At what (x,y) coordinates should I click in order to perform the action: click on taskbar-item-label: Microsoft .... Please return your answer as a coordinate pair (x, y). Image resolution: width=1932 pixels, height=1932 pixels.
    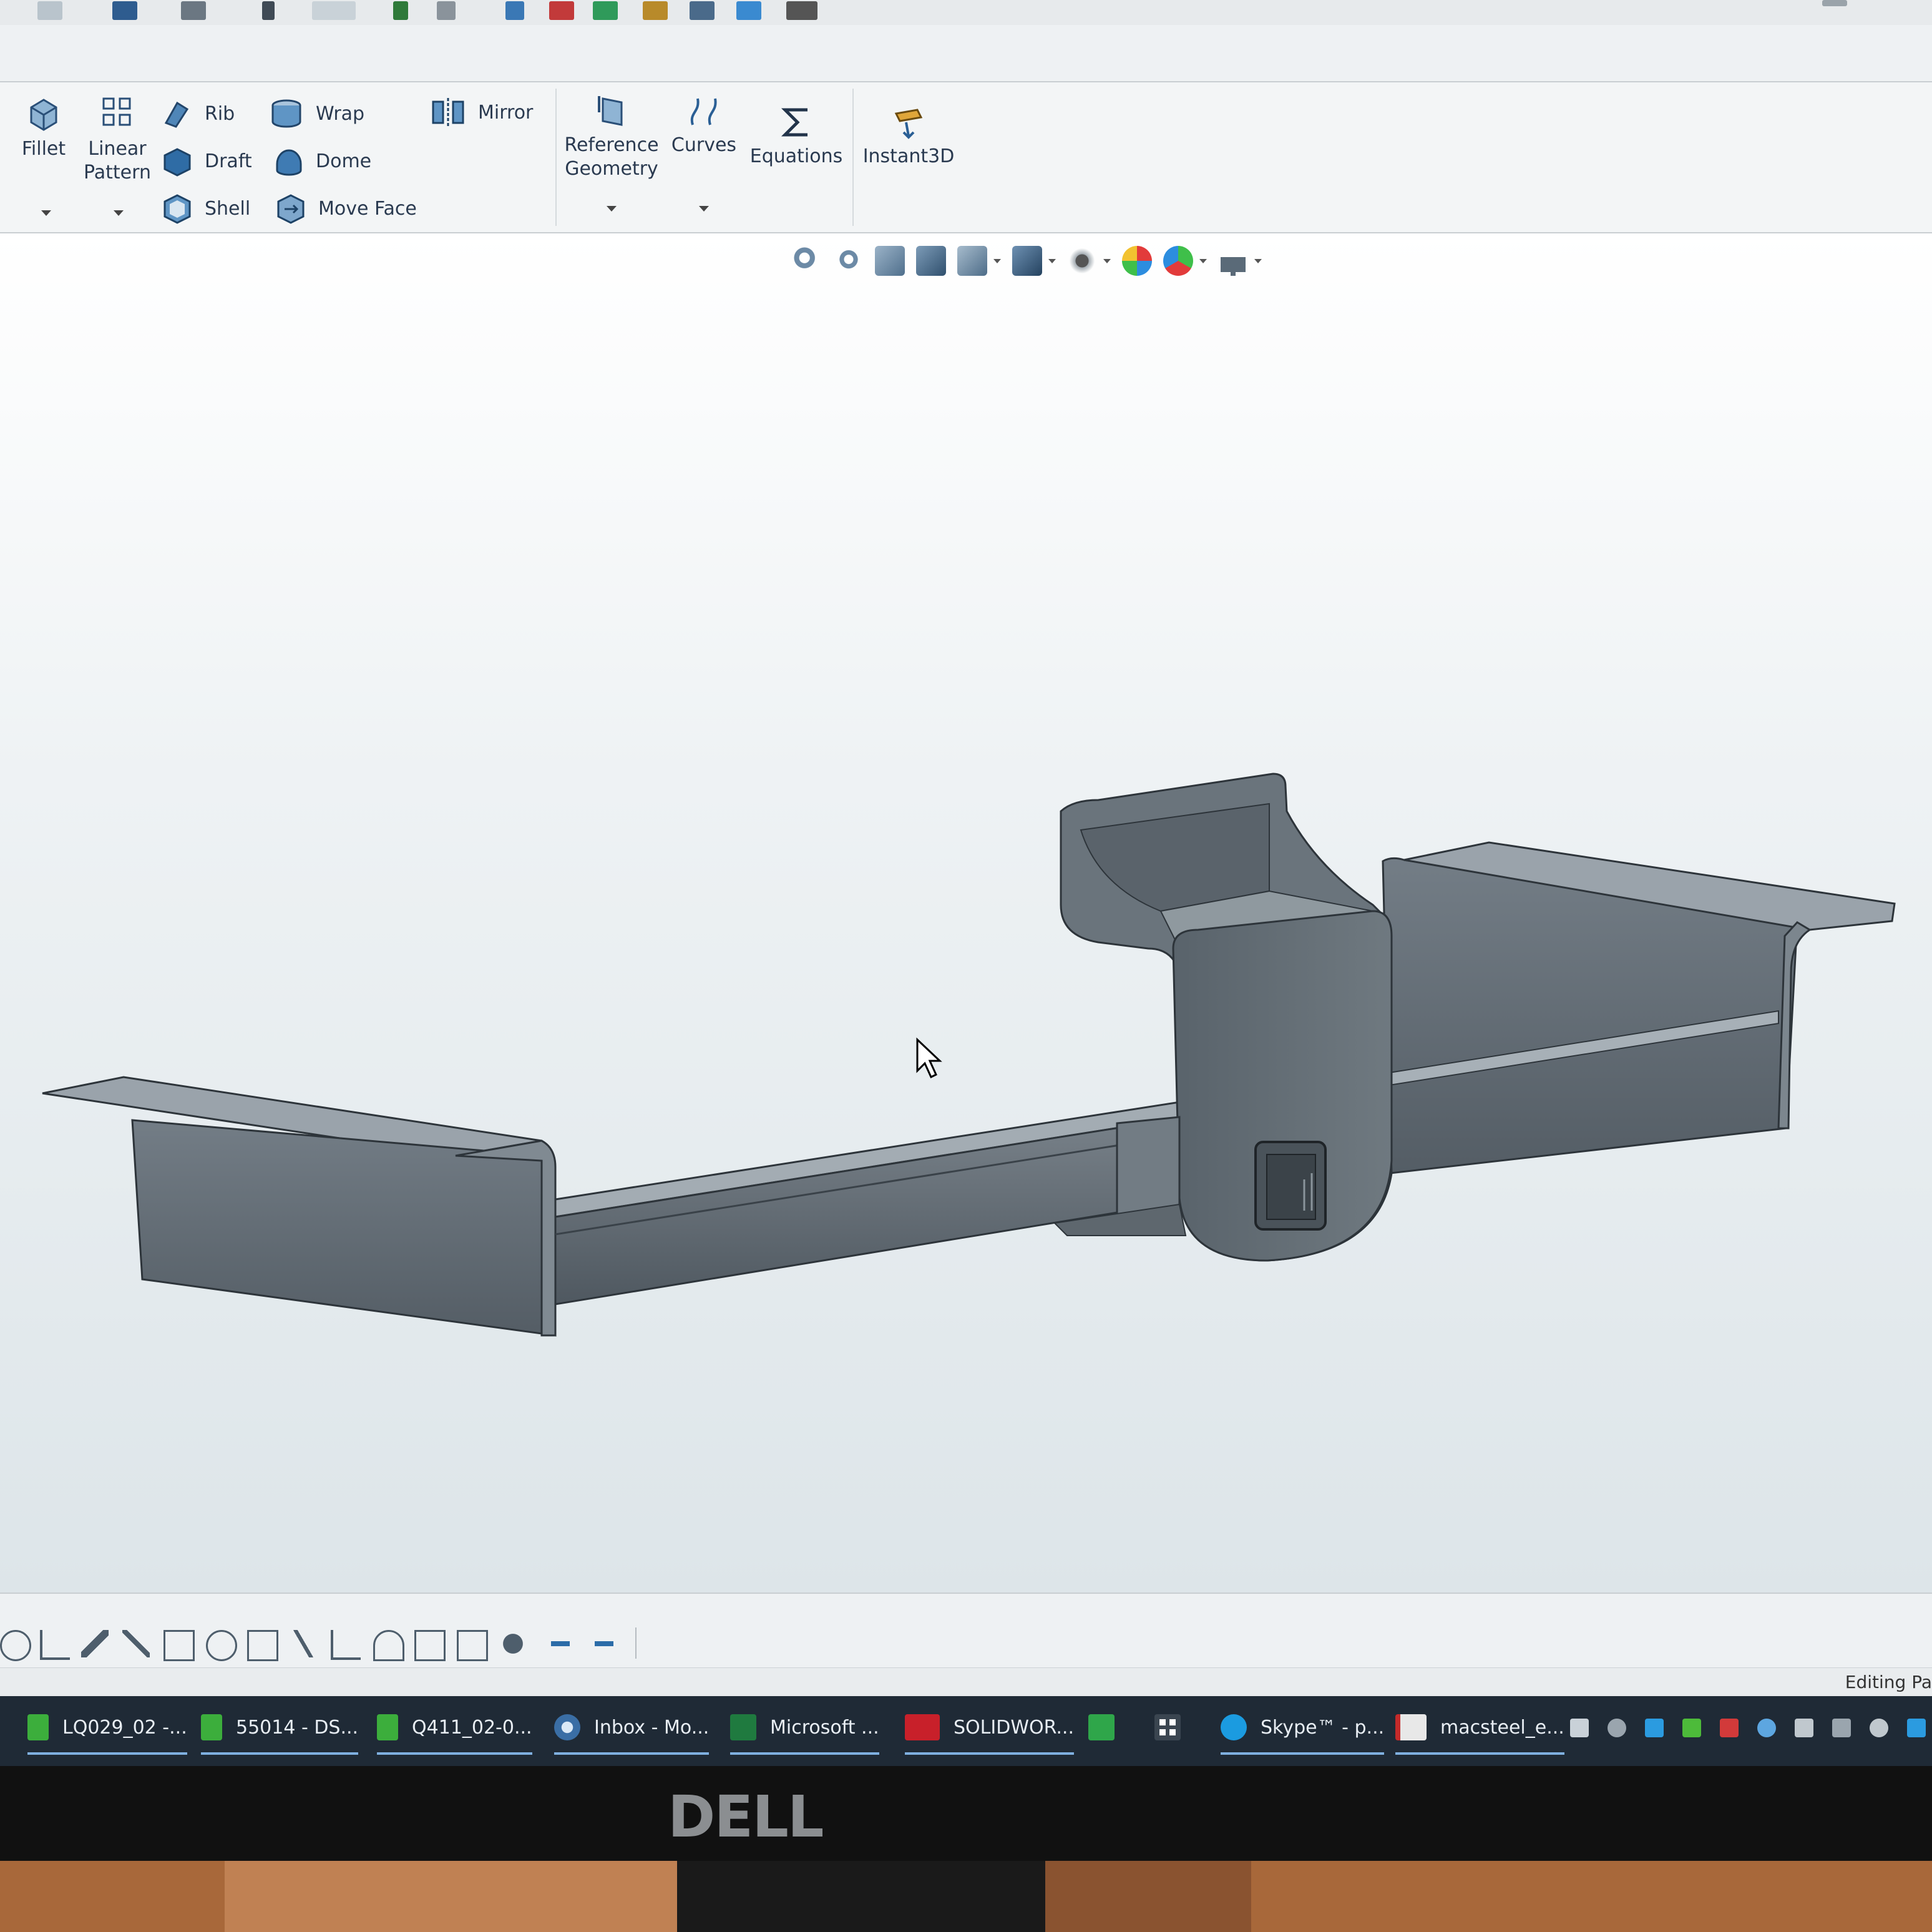
    Looking at the image, I should click on (824, 1727).